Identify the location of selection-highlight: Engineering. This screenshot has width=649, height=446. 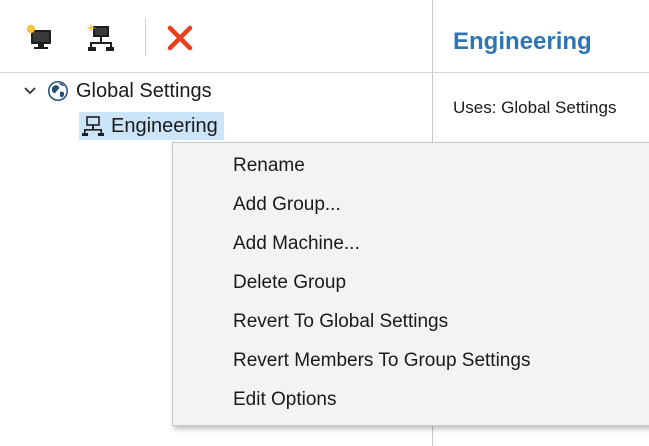
(151, 126).